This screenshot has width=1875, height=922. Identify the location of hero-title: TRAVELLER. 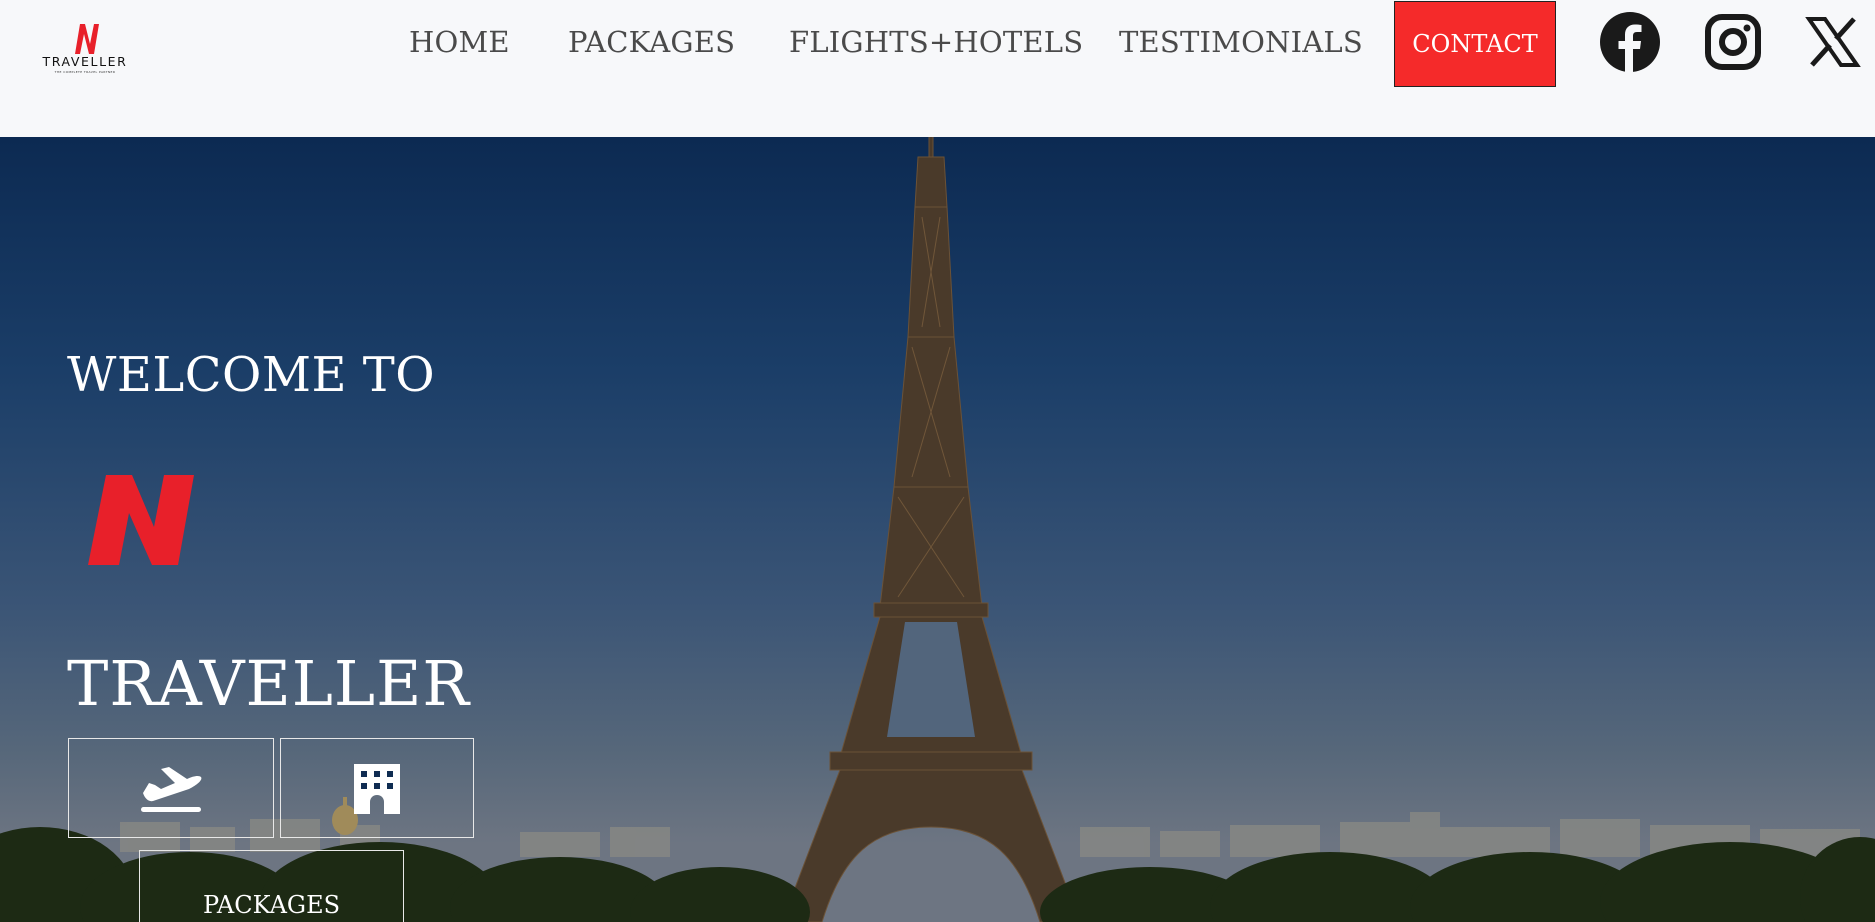
(269, 683).